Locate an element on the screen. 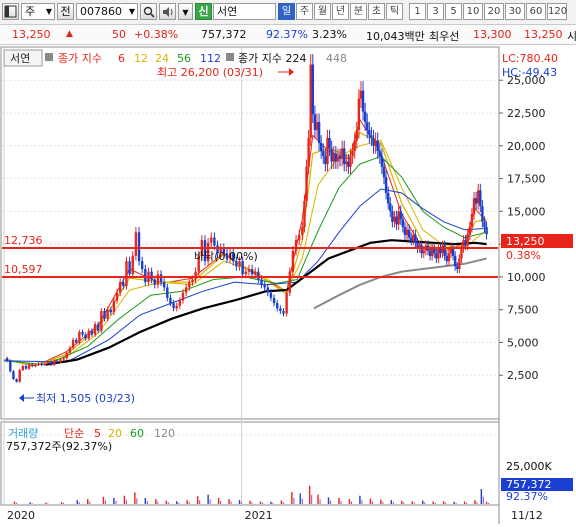  up-arrow-icon: ▲ is located at coordinates (69, 34).